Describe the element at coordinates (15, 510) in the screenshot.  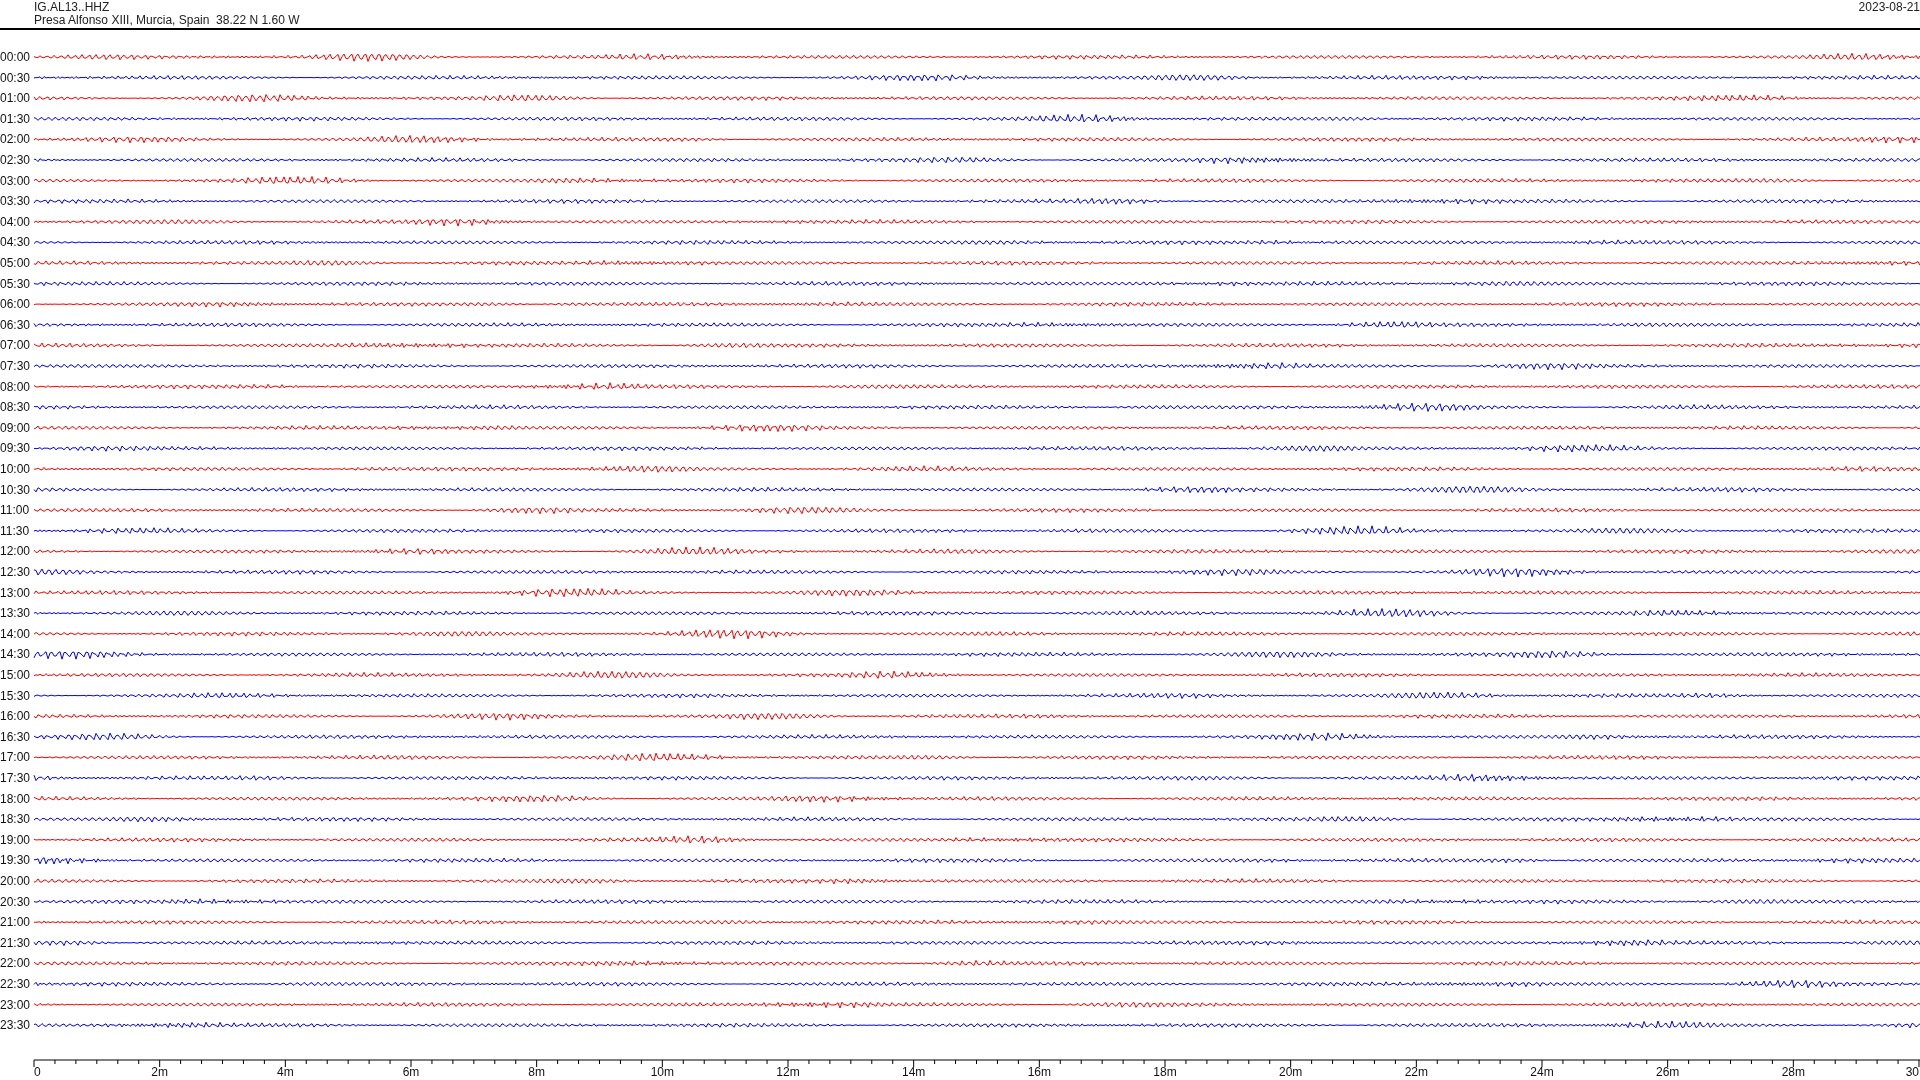
I see `time-label: 11:00` at that location.